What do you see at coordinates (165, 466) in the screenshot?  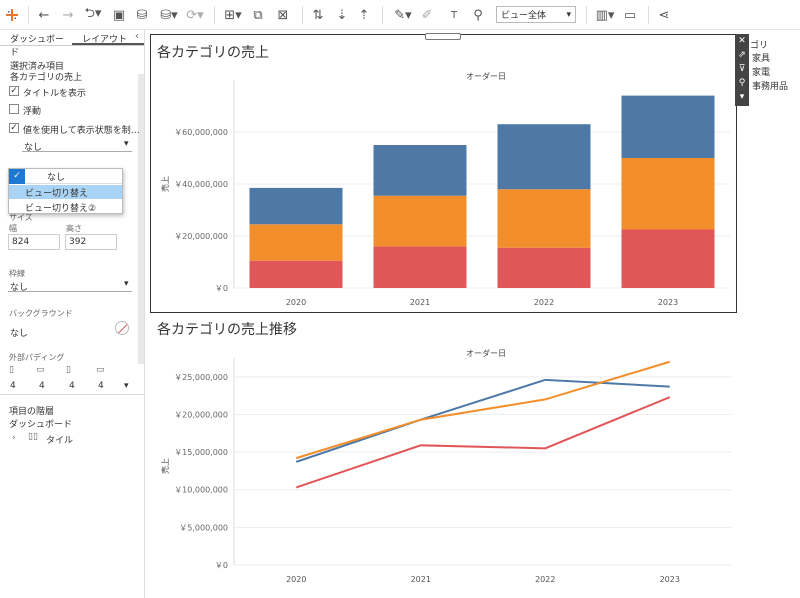 I see `y-axis-label: 売上` at bounding box center [165, 466].